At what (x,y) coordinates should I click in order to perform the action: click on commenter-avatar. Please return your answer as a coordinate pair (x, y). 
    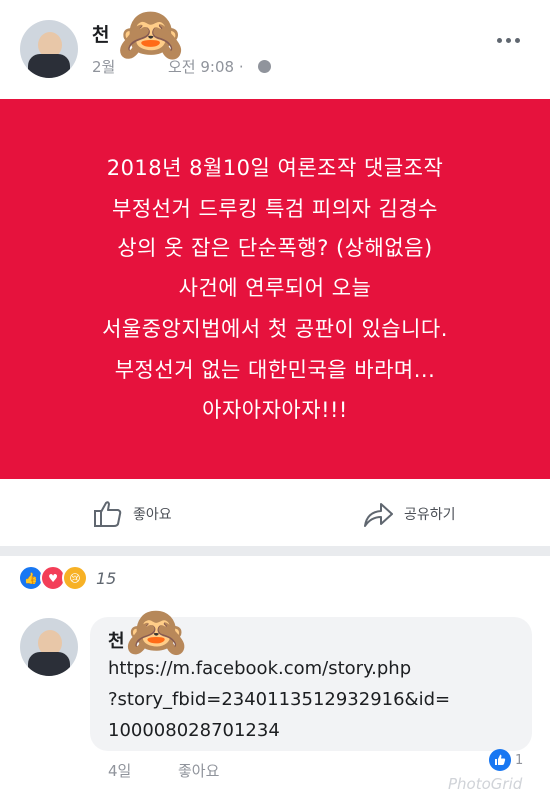
    Looking at the image, I should click on (49, 647).